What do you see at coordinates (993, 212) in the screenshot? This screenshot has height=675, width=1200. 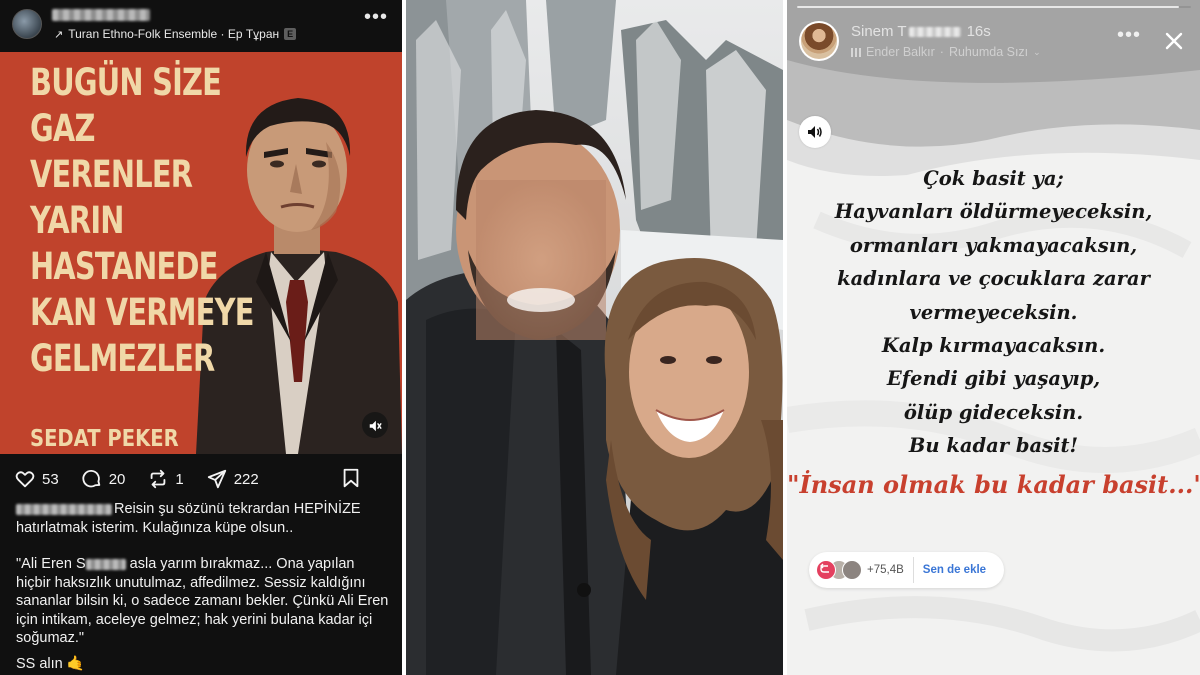 I see `story-line: Hayvanları öldürmeyeceksin,` at bounding box center [993, 212].